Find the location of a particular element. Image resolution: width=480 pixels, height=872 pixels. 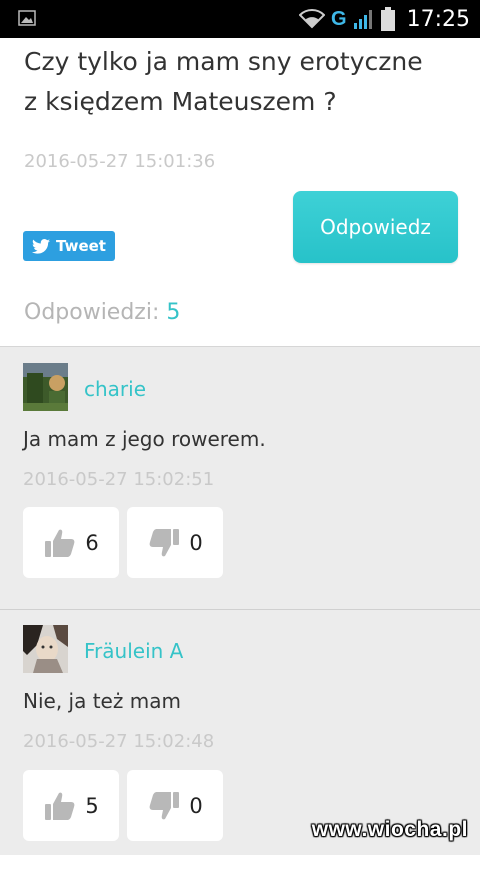

image-notification-icon is located at coordinates (27, 18).